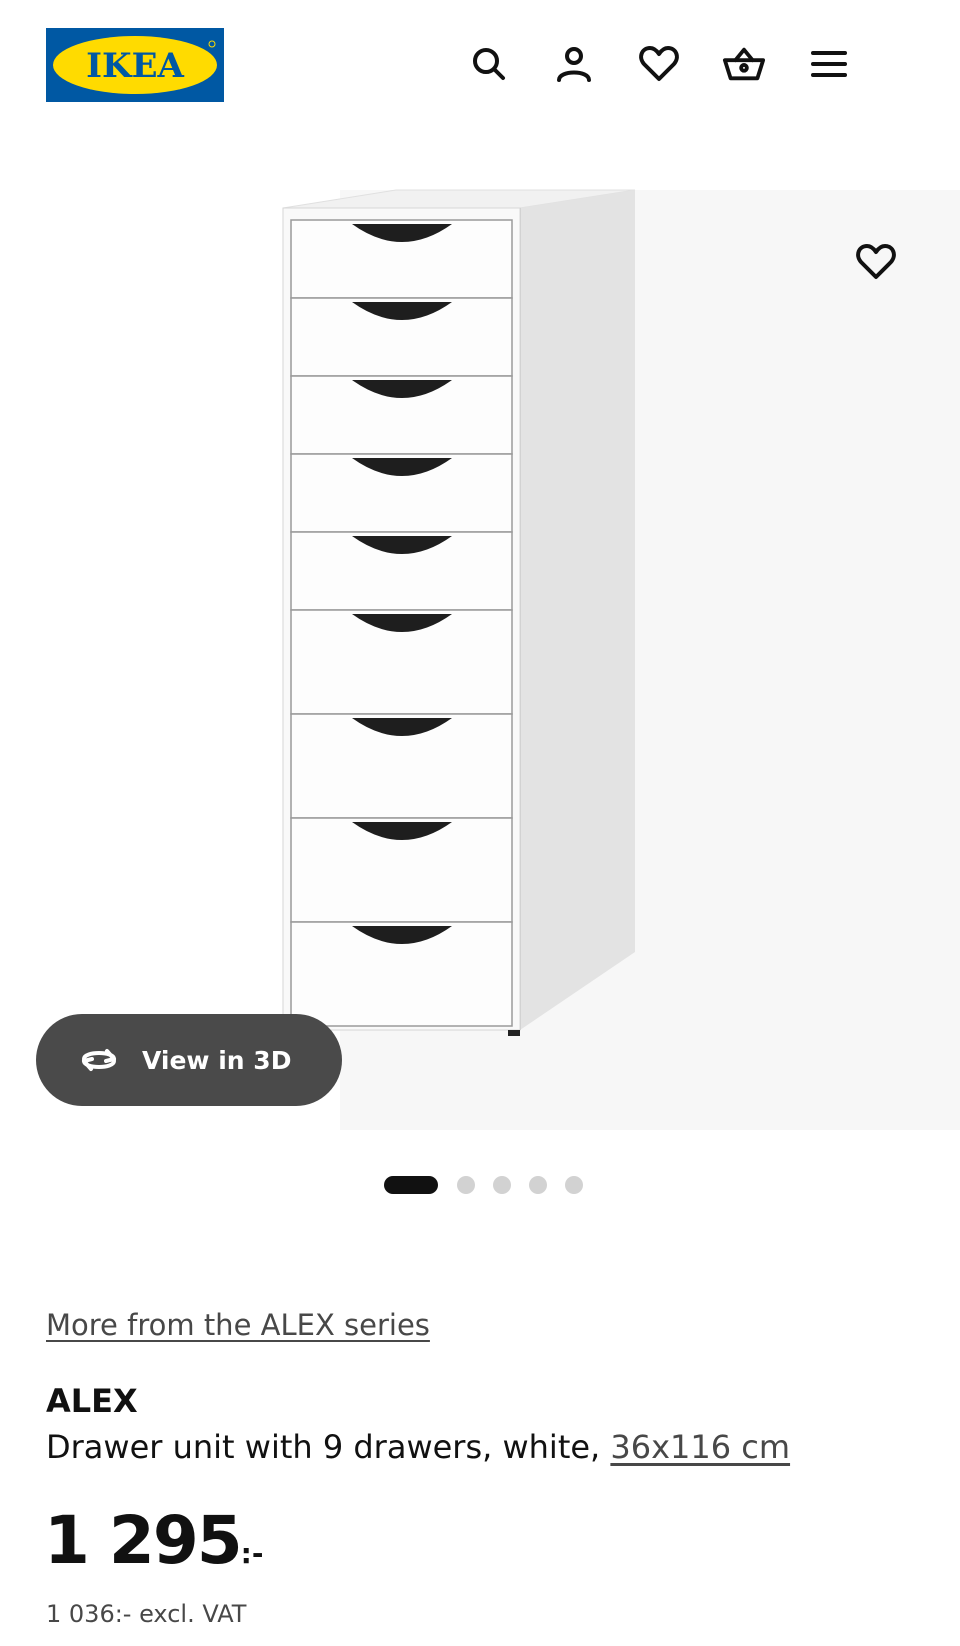 Image resolution: width=960 pixels, height=1646 pixels. What do you see at coordinates (238, 1325) in the screenshot?
I see `series-link: More from the ALEX series` at bounding box center [238, 1325].